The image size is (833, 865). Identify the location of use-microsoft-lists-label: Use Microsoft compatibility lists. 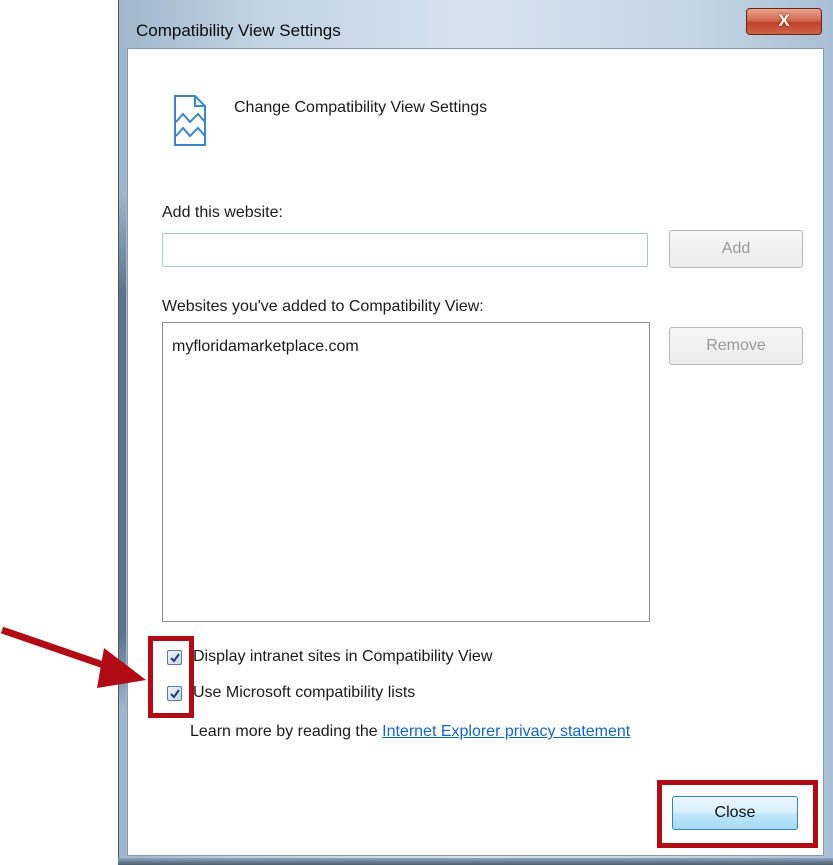
(304, 692).